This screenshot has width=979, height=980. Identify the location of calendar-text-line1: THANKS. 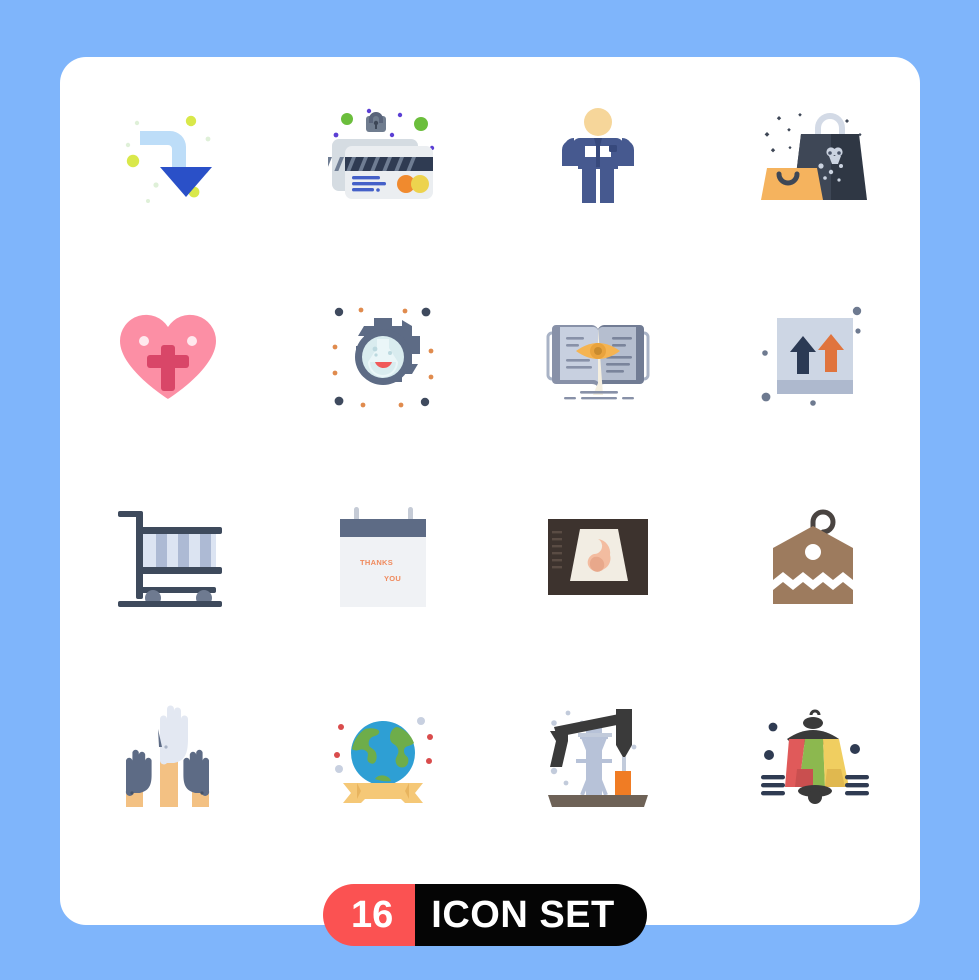
(376, 562).